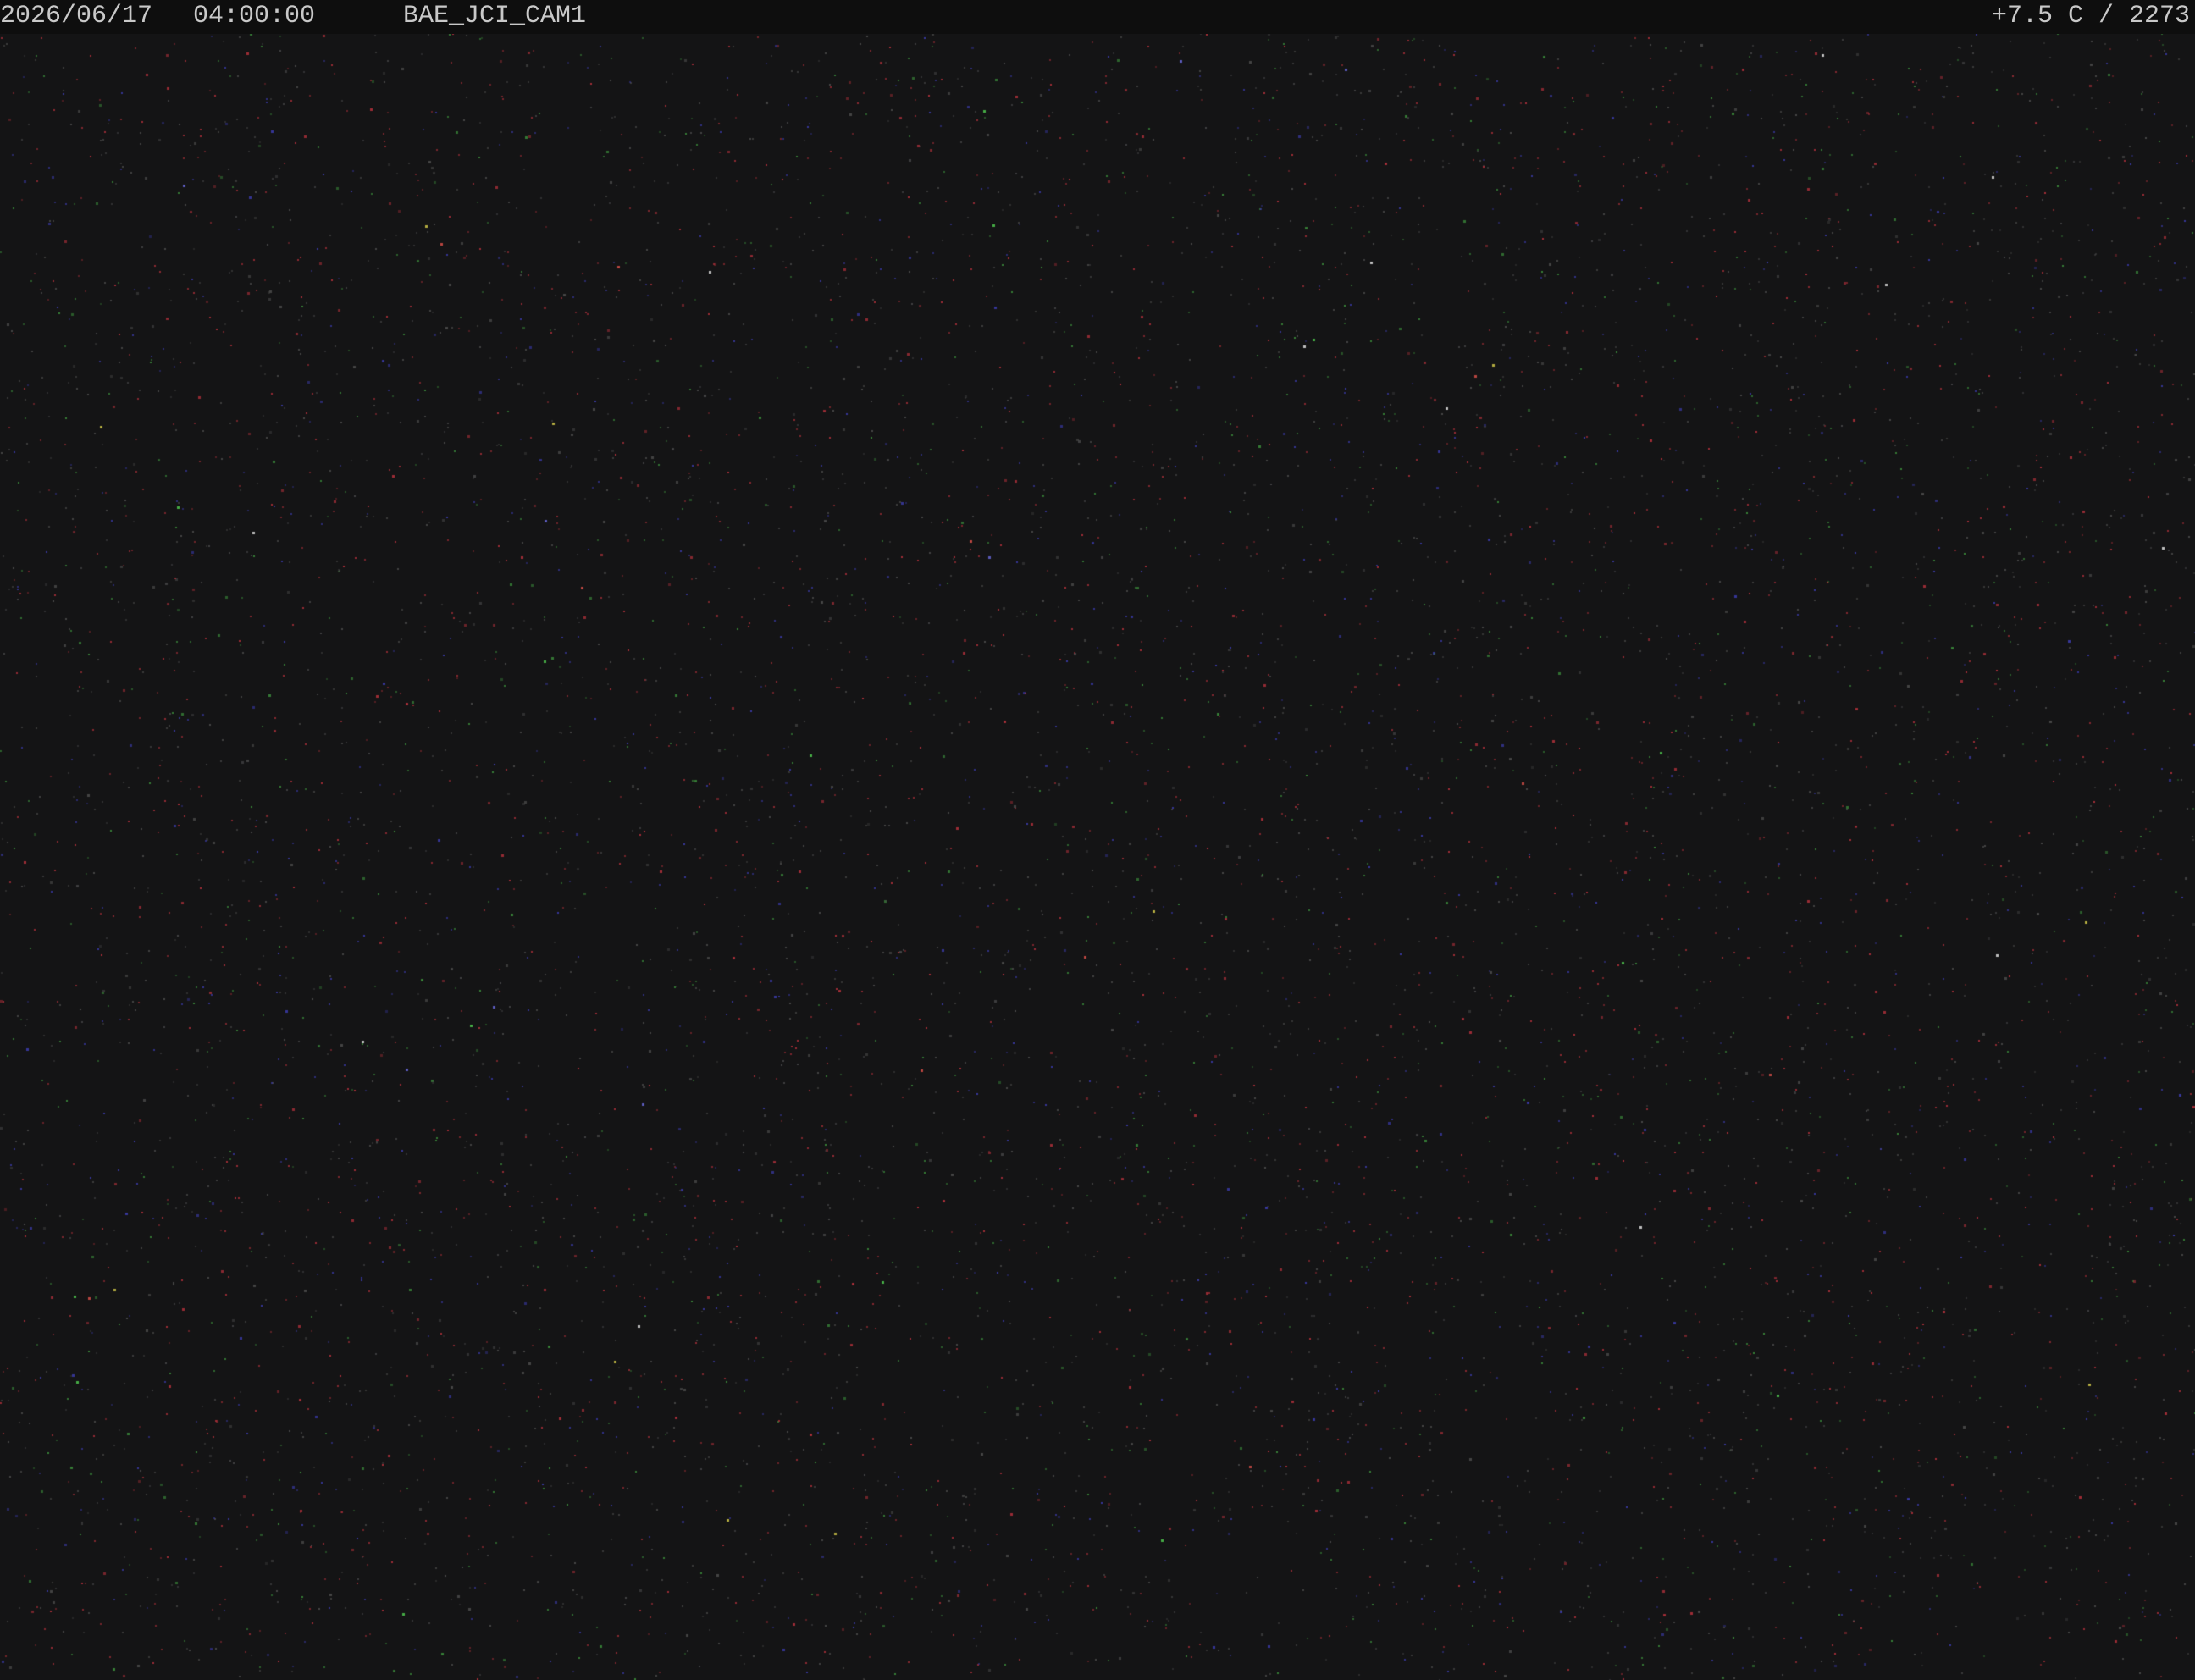  Describe the element at coordinates (255, 16) in the screenshot. I see `osd-time: 04:00:00` at that location.